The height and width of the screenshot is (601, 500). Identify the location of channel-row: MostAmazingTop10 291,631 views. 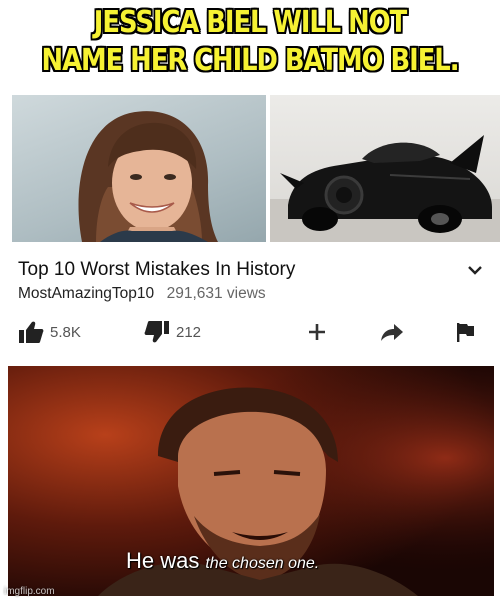
(142, 296).